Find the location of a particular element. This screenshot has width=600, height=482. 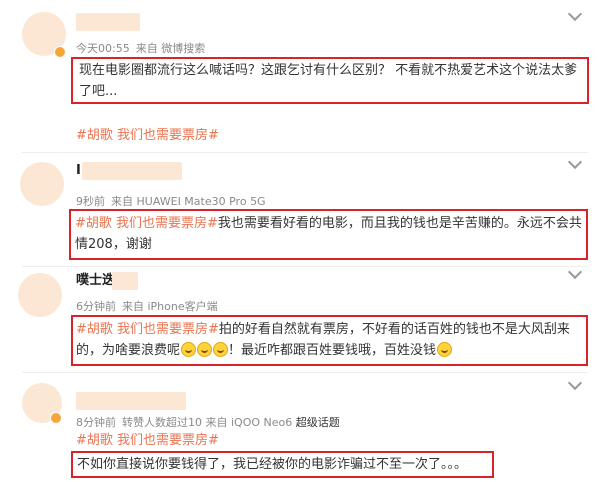

comment-meta: 8分钟前 转赞人数超过10 来自 iQOO Neo6 超级话题 is located at coordinates (211, 422).